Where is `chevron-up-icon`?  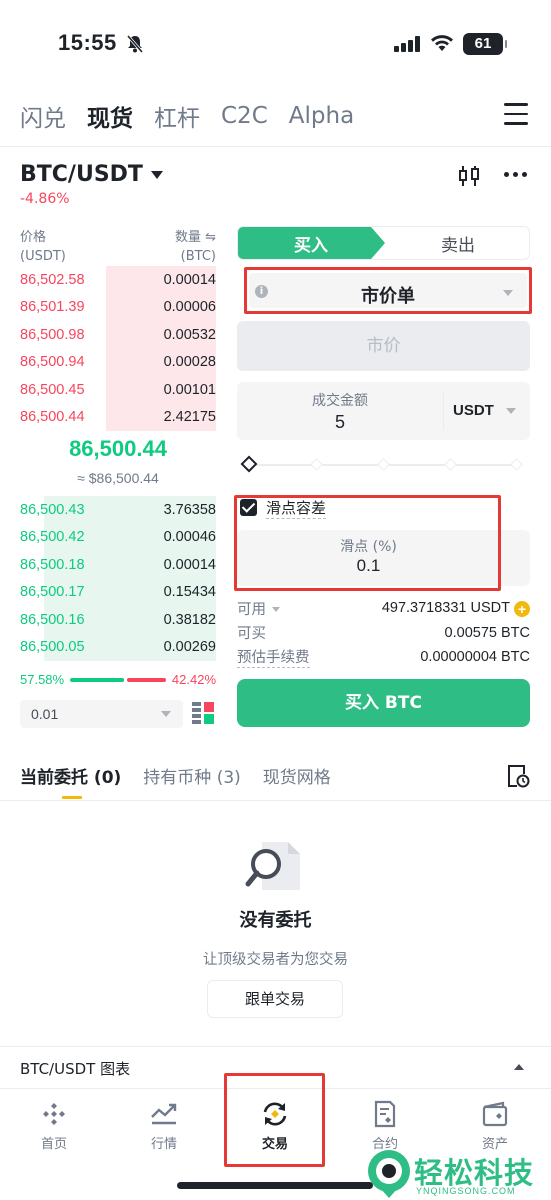 chevron-up-icon is located at coordinates (519, 1067).